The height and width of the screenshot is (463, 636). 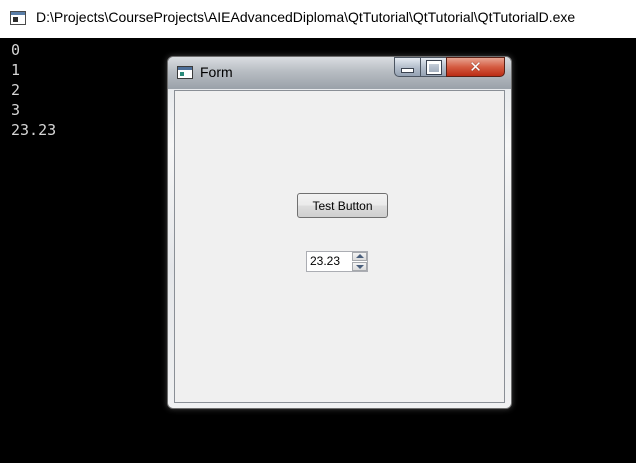 I want to click on console-line: 1, so click(x=16, y=70).